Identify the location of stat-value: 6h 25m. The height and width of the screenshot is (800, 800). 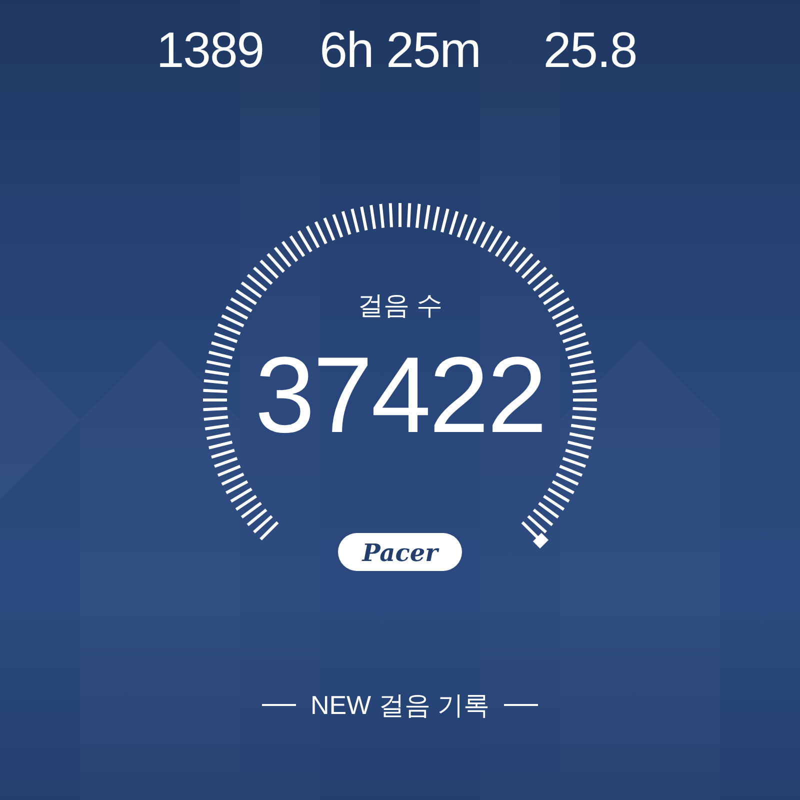
(400, 50).